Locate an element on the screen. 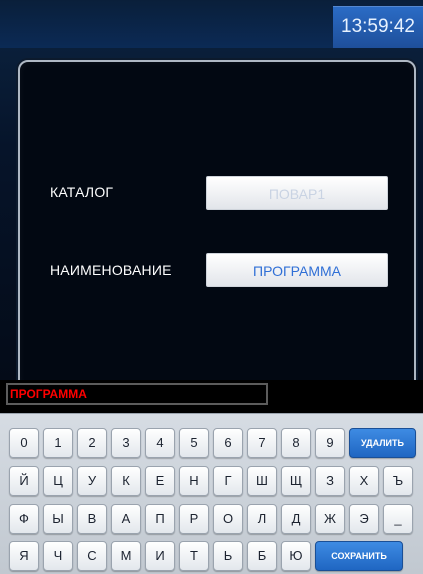  delete-button: УДАЛИТЬ is located at coordinates (382, 443).